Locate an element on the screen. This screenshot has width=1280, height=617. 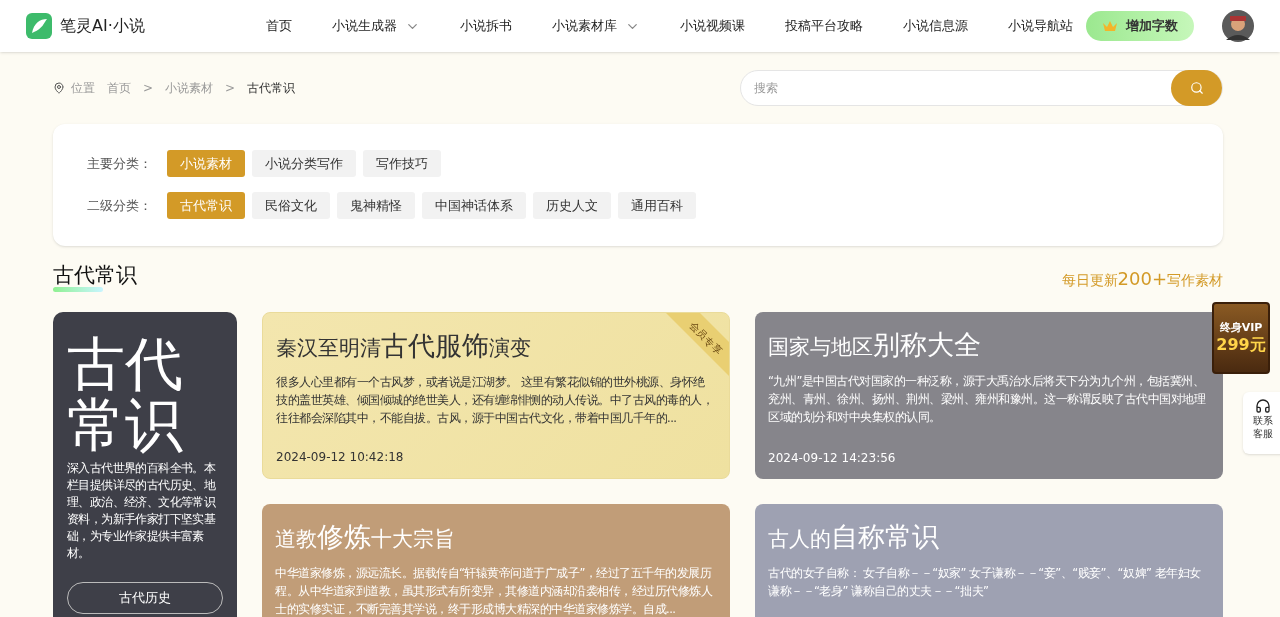
filter-label: 二级分类： is located at coordinates (120, 205).